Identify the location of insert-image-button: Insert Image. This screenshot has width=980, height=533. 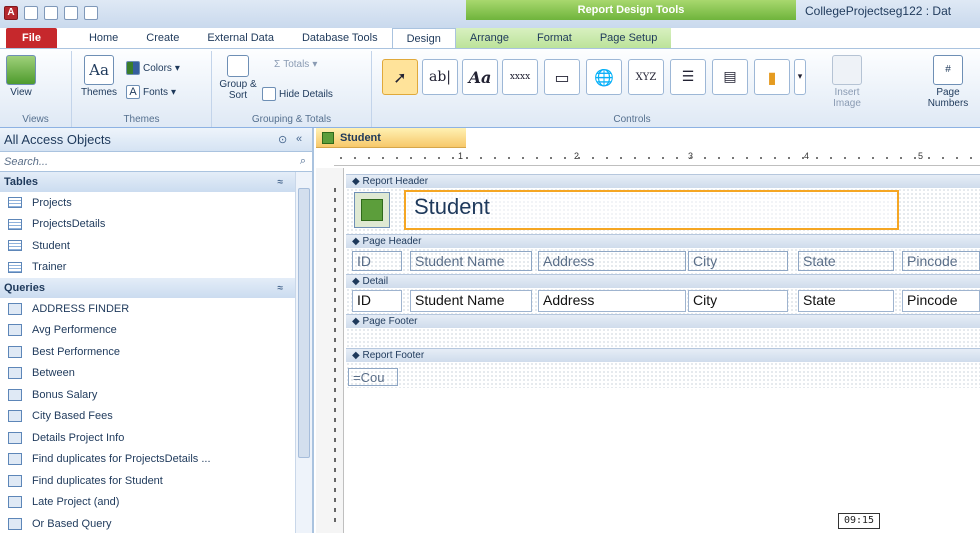
(847, 82).